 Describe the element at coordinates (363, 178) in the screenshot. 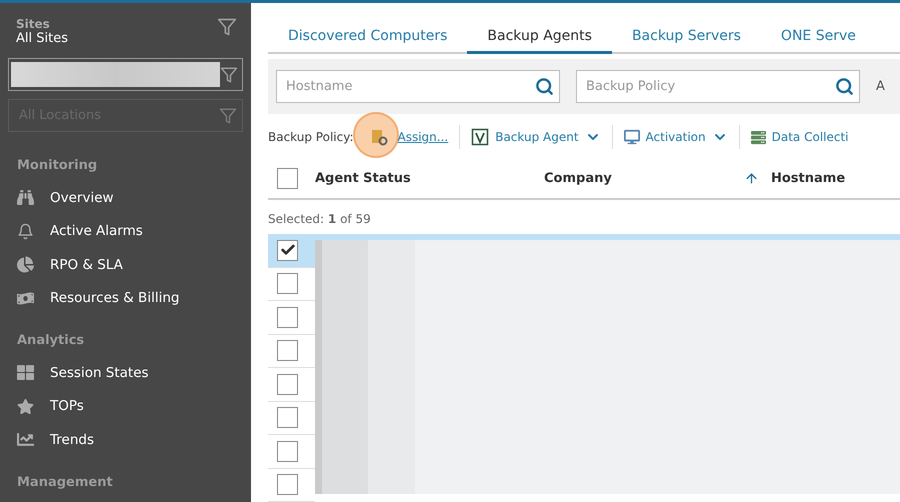

I see `column-header: Agent Status` at that location.